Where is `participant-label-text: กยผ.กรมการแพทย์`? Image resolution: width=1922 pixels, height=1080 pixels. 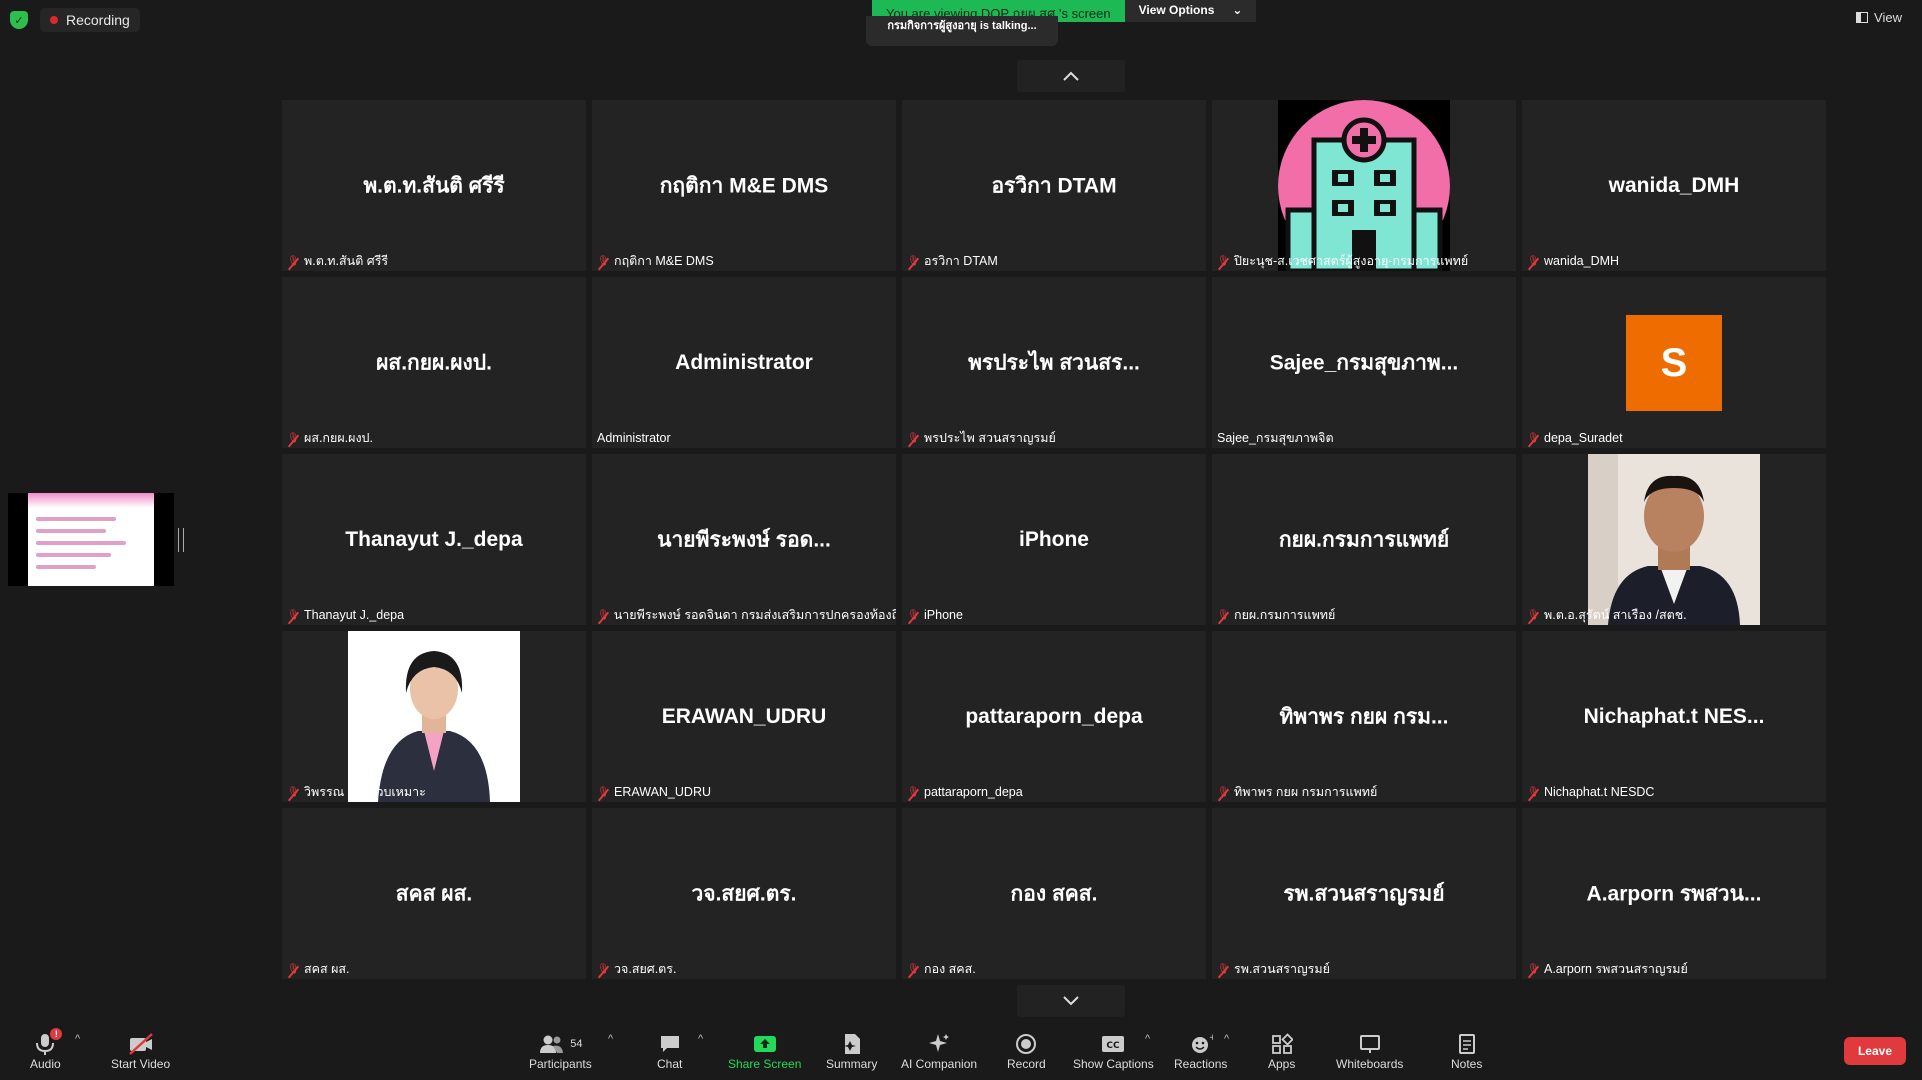
participant-label-text: กยผ.กรมการแพทย์ is located at coordinates (1285, 615).